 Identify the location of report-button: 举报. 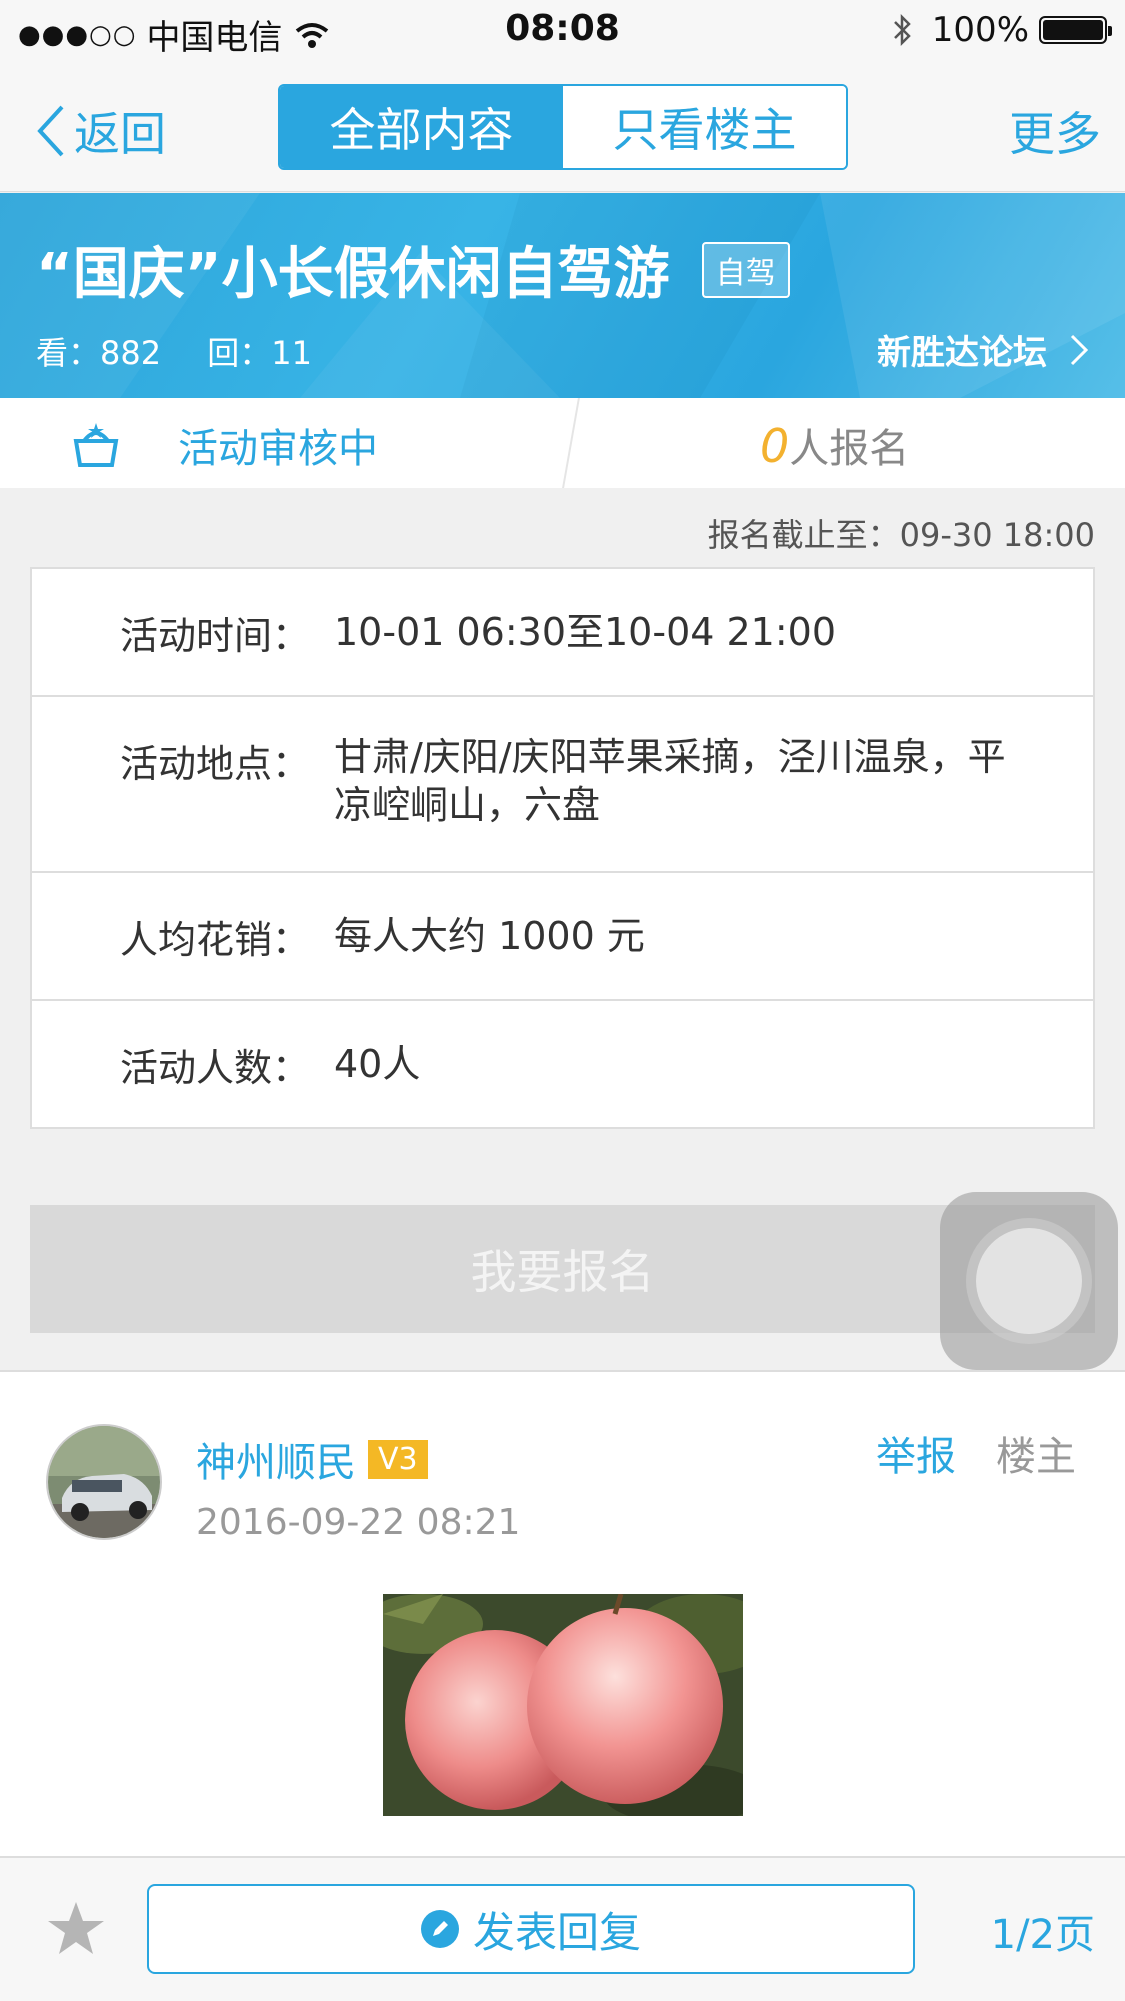
(916, 1453).